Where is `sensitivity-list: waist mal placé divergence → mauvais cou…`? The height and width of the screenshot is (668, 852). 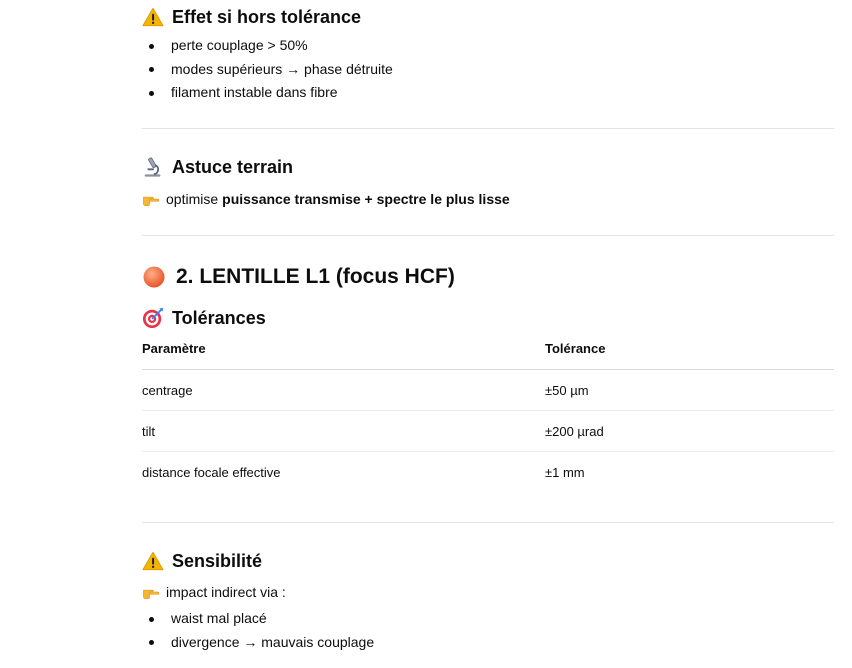
sensitivity-list: waist mal placé divergence → mauvais cou… is located at coordinates (258, 630).